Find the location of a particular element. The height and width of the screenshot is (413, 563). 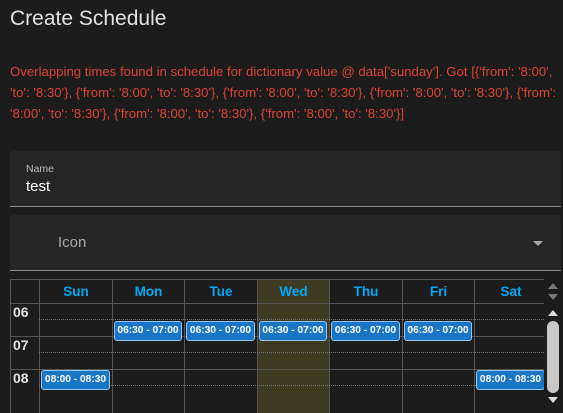

icon-picker: Icon is located at coordinates (285, 243).